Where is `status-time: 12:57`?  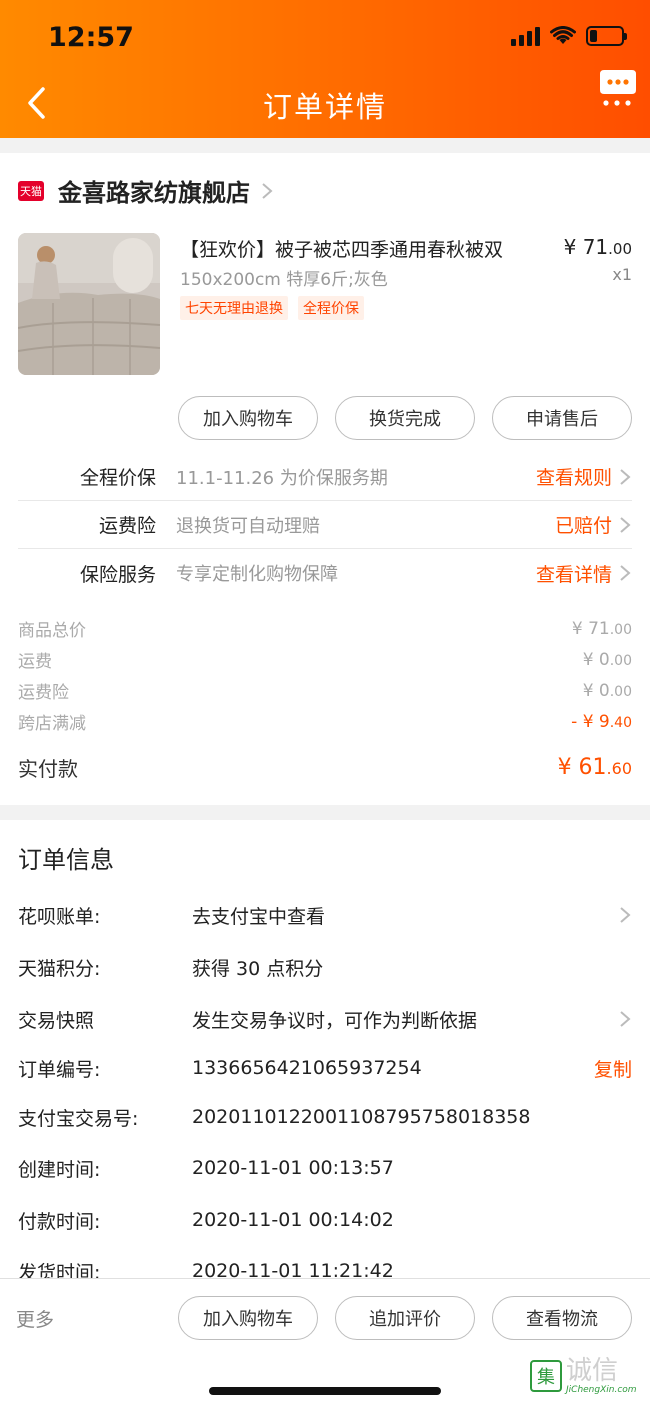
status-time: 12:57 is located at coordinates (91, 37).